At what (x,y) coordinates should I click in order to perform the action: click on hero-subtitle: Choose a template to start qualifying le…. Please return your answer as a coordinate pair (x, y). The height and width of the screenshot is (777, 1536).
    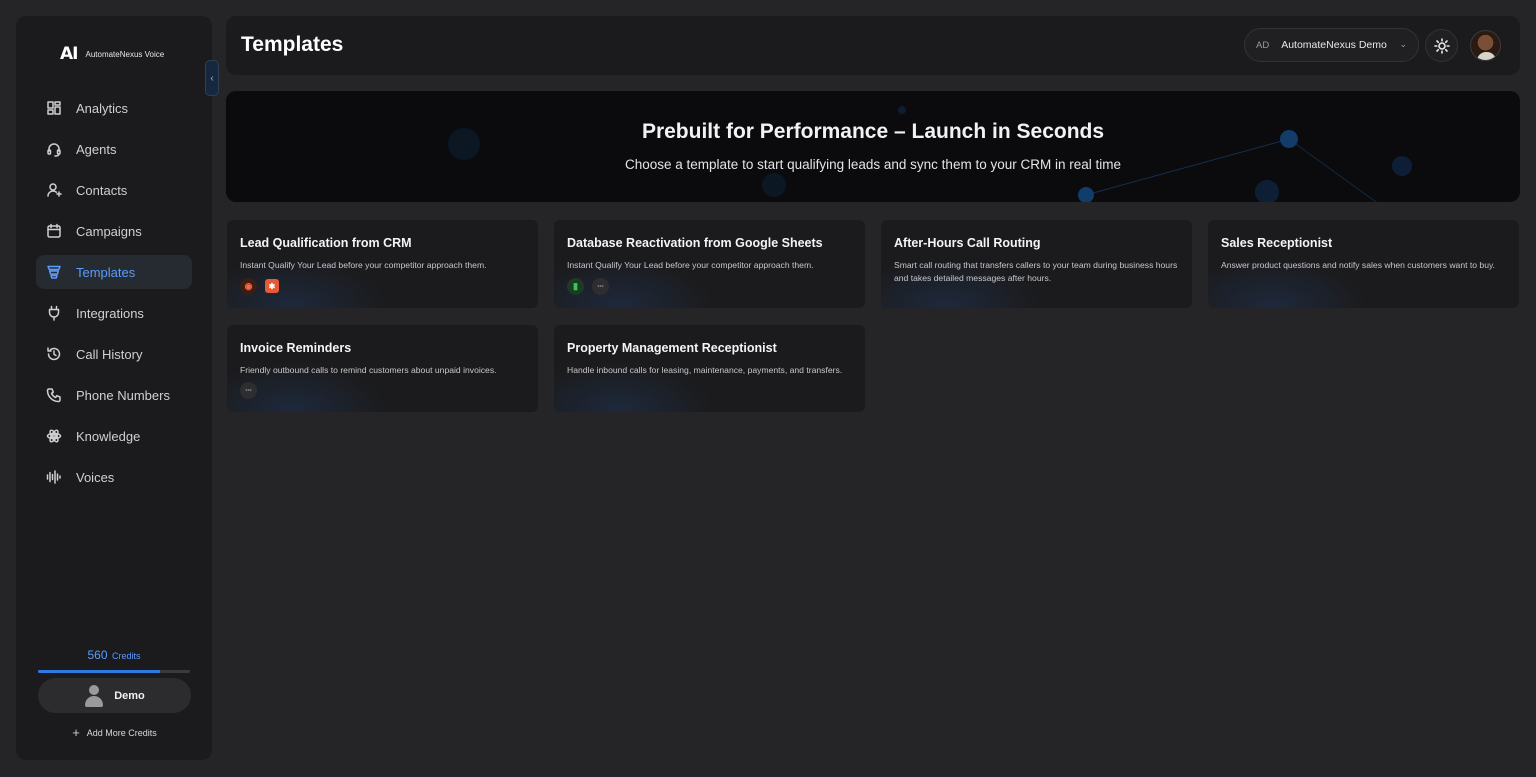
    Looking at the image, I should click on (873, 164).